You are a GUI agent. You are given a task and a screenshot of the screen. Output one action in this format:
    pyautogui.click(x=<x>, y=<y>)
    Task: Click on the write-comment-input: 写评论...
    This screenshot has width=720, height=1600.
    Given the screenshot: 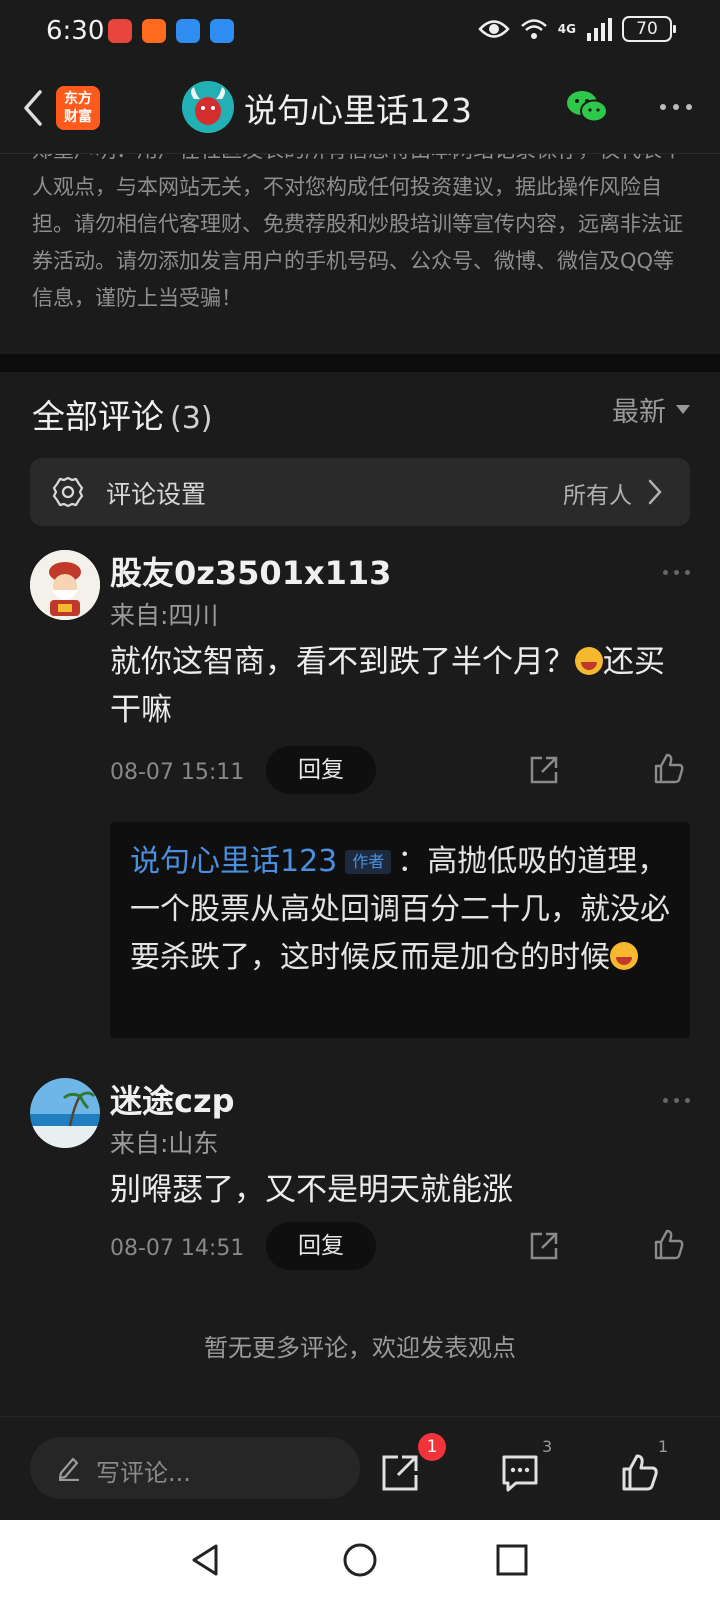 What is the action you would take?
    pyautogui.click(x=195, y=1468)
    